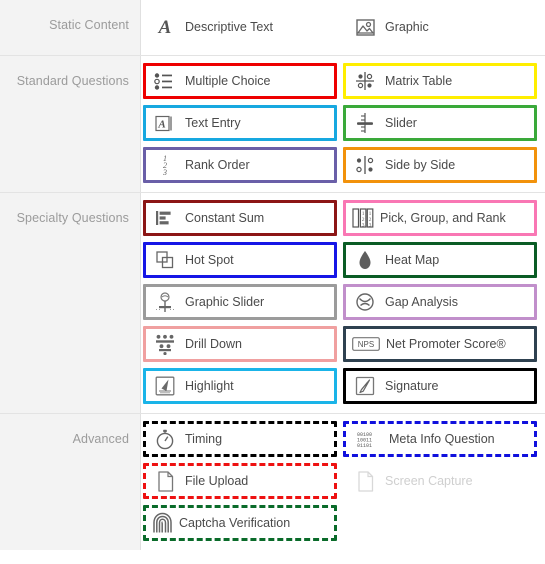 The width and height of the screenshot is (545, 564). What do you see at coordinates (363, 218) in the screenshot?
I see `pick-group-rank-icon: 1 2 3 1 2 3` at bounding box center [363, 218].